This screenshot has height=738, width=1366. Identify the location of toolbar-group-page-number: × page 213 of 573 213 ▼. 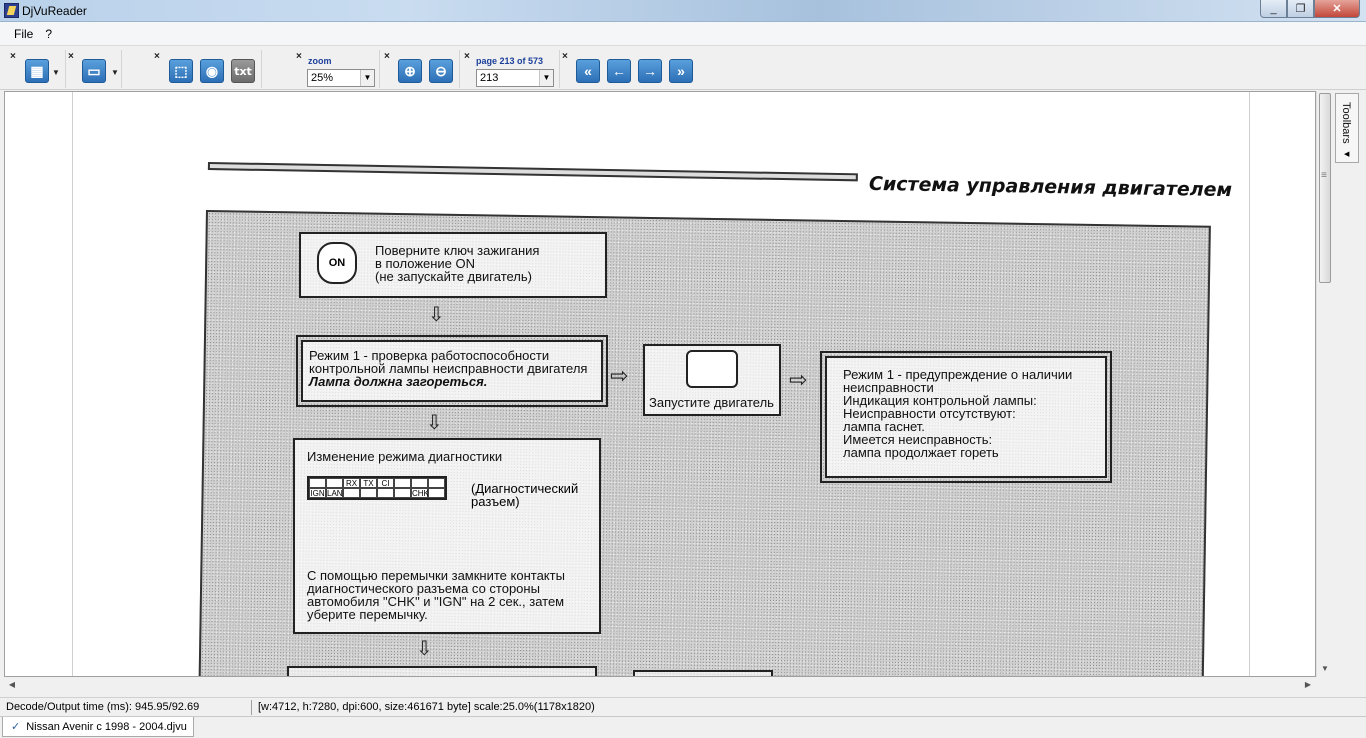
(512, 69).